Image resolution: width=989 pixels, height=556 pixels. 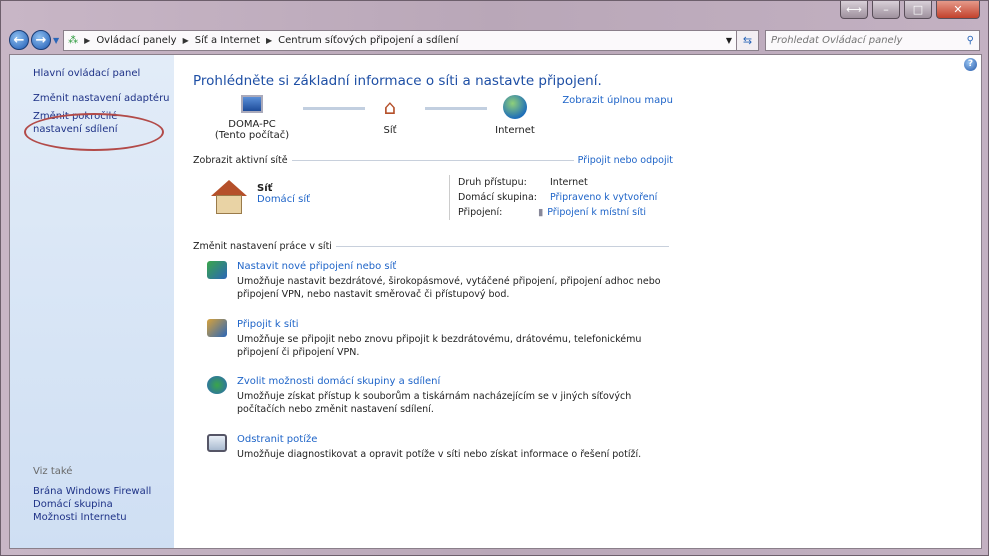 What do you see at coordinates (625, 160) in the screenshot?
I see `connect-disconnect-link: Připojit nebo odpojit` at bounding box center [625, 160].